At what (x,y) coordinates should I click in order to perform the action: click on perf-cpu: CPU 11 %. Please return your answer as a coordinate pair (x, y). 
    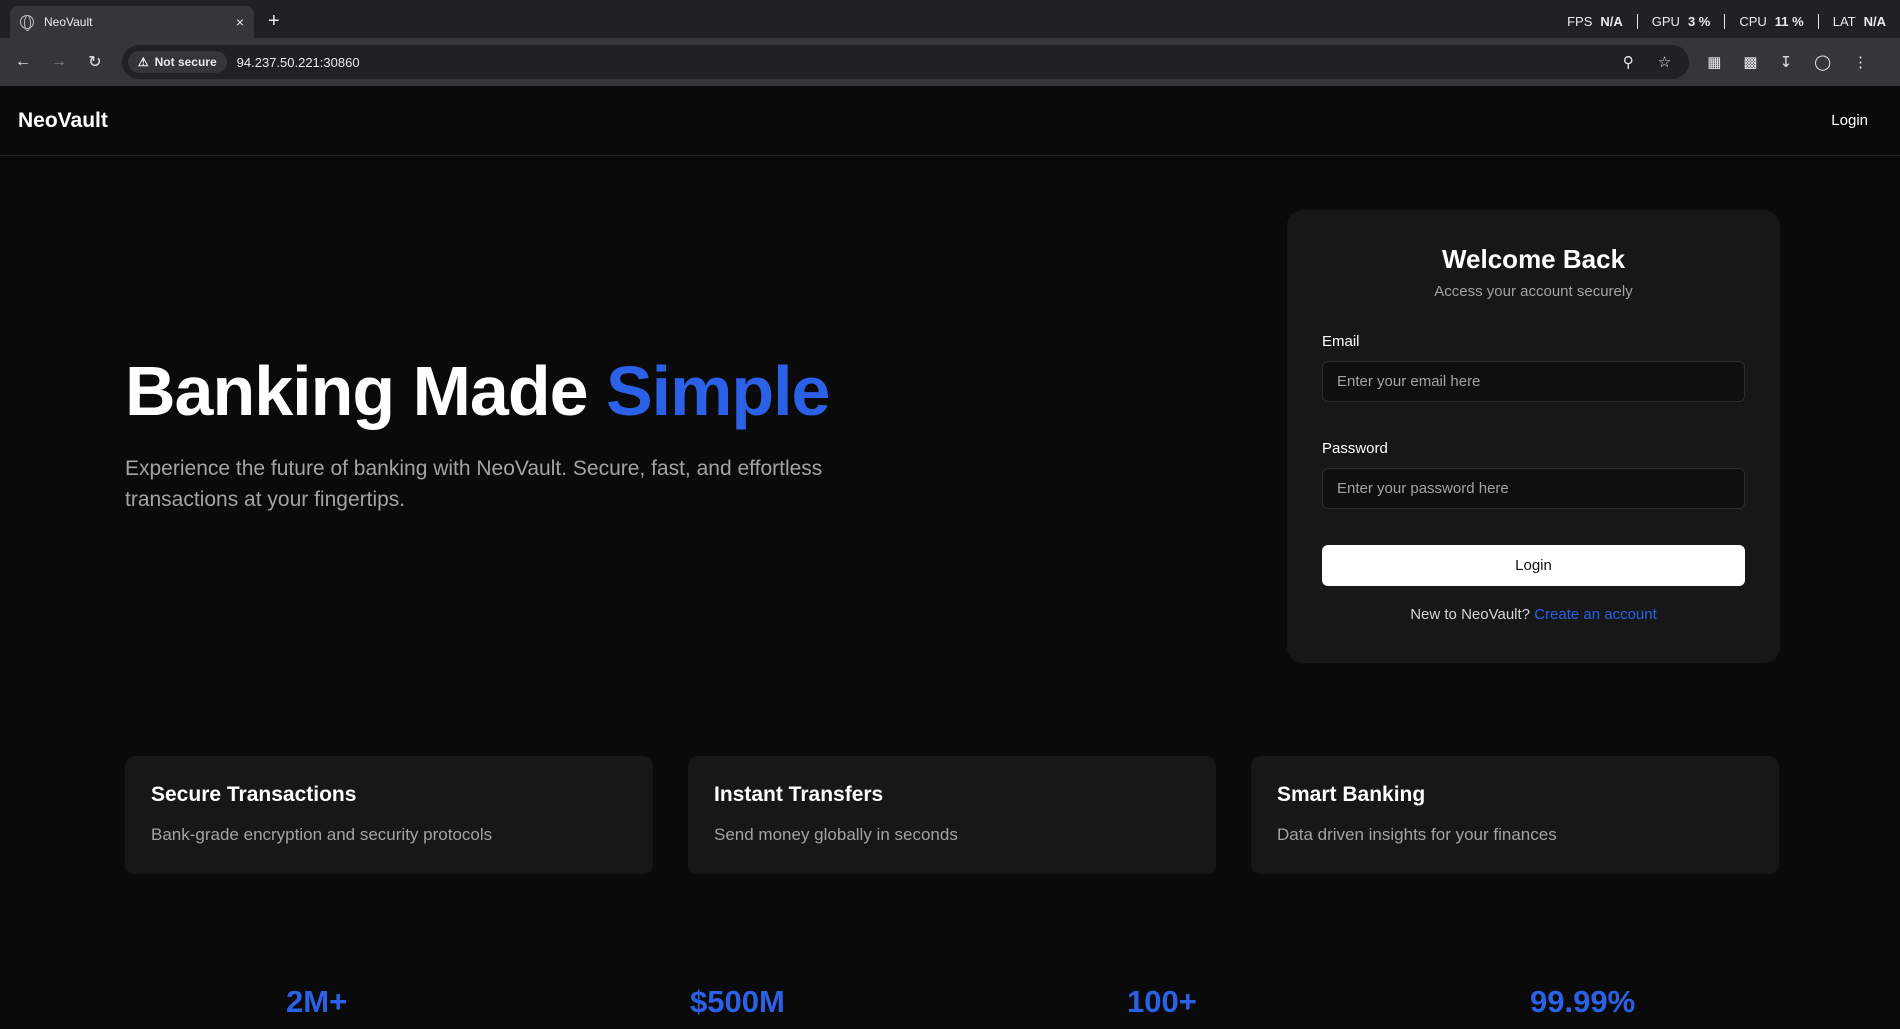
    Looking at the image, I should click on (1770, 21).